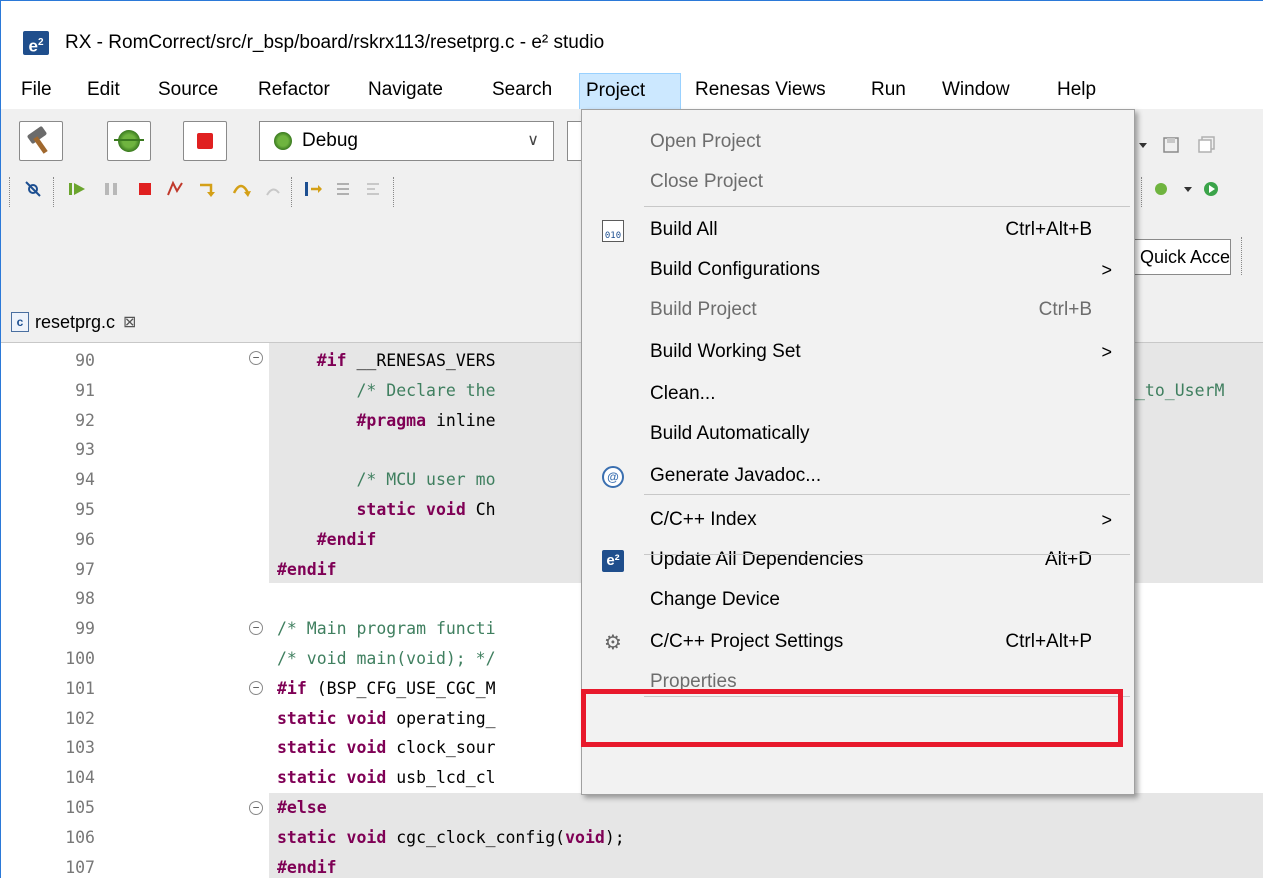  I want to click on menu-item-open-project: Open Project, so click(858, 142).